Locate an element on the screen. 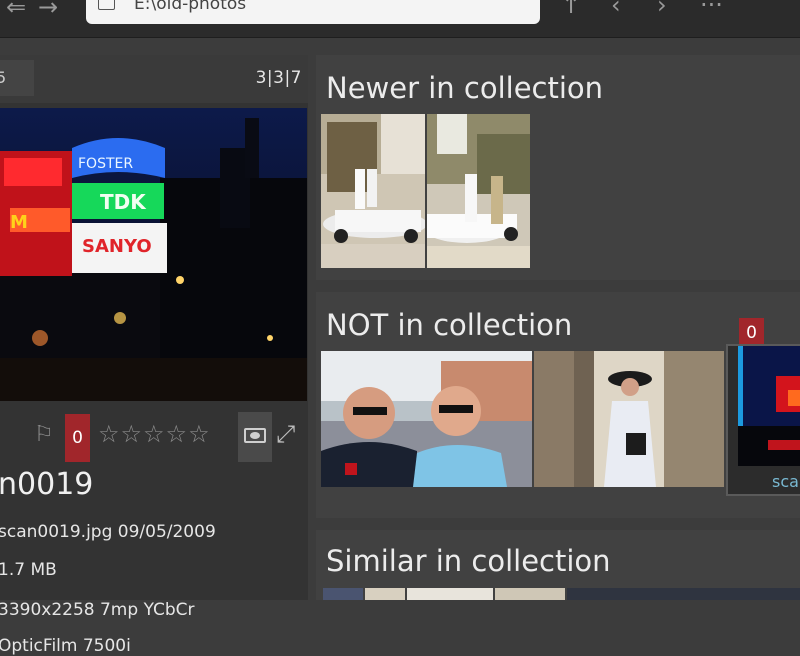  thumbnail-two-men is located at coordinates (426, 419).